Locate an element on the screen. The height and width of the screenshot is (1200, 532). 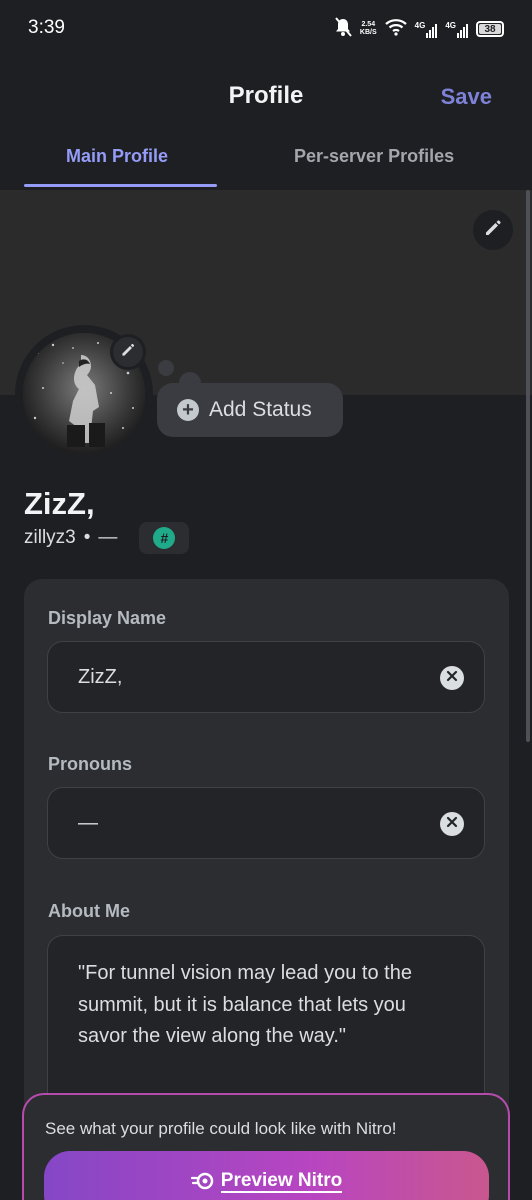
battery-level: 38 is located at coordinates (490, 29).